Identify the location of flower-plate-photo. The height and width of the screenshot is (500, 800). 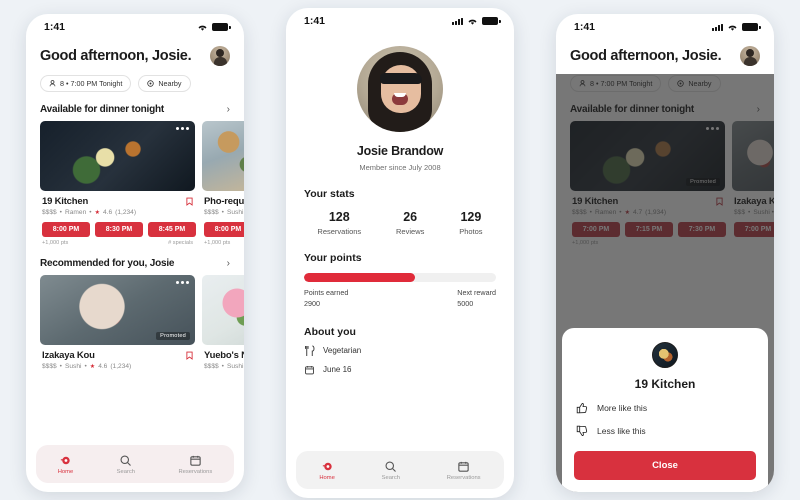
(223, 310).